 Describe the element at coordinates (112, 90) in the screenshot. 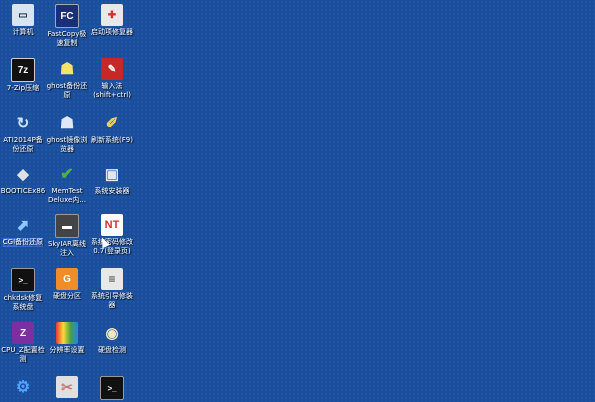

I see `desktop-icon-label: 输入法 (shift+ctrl)` at that location.